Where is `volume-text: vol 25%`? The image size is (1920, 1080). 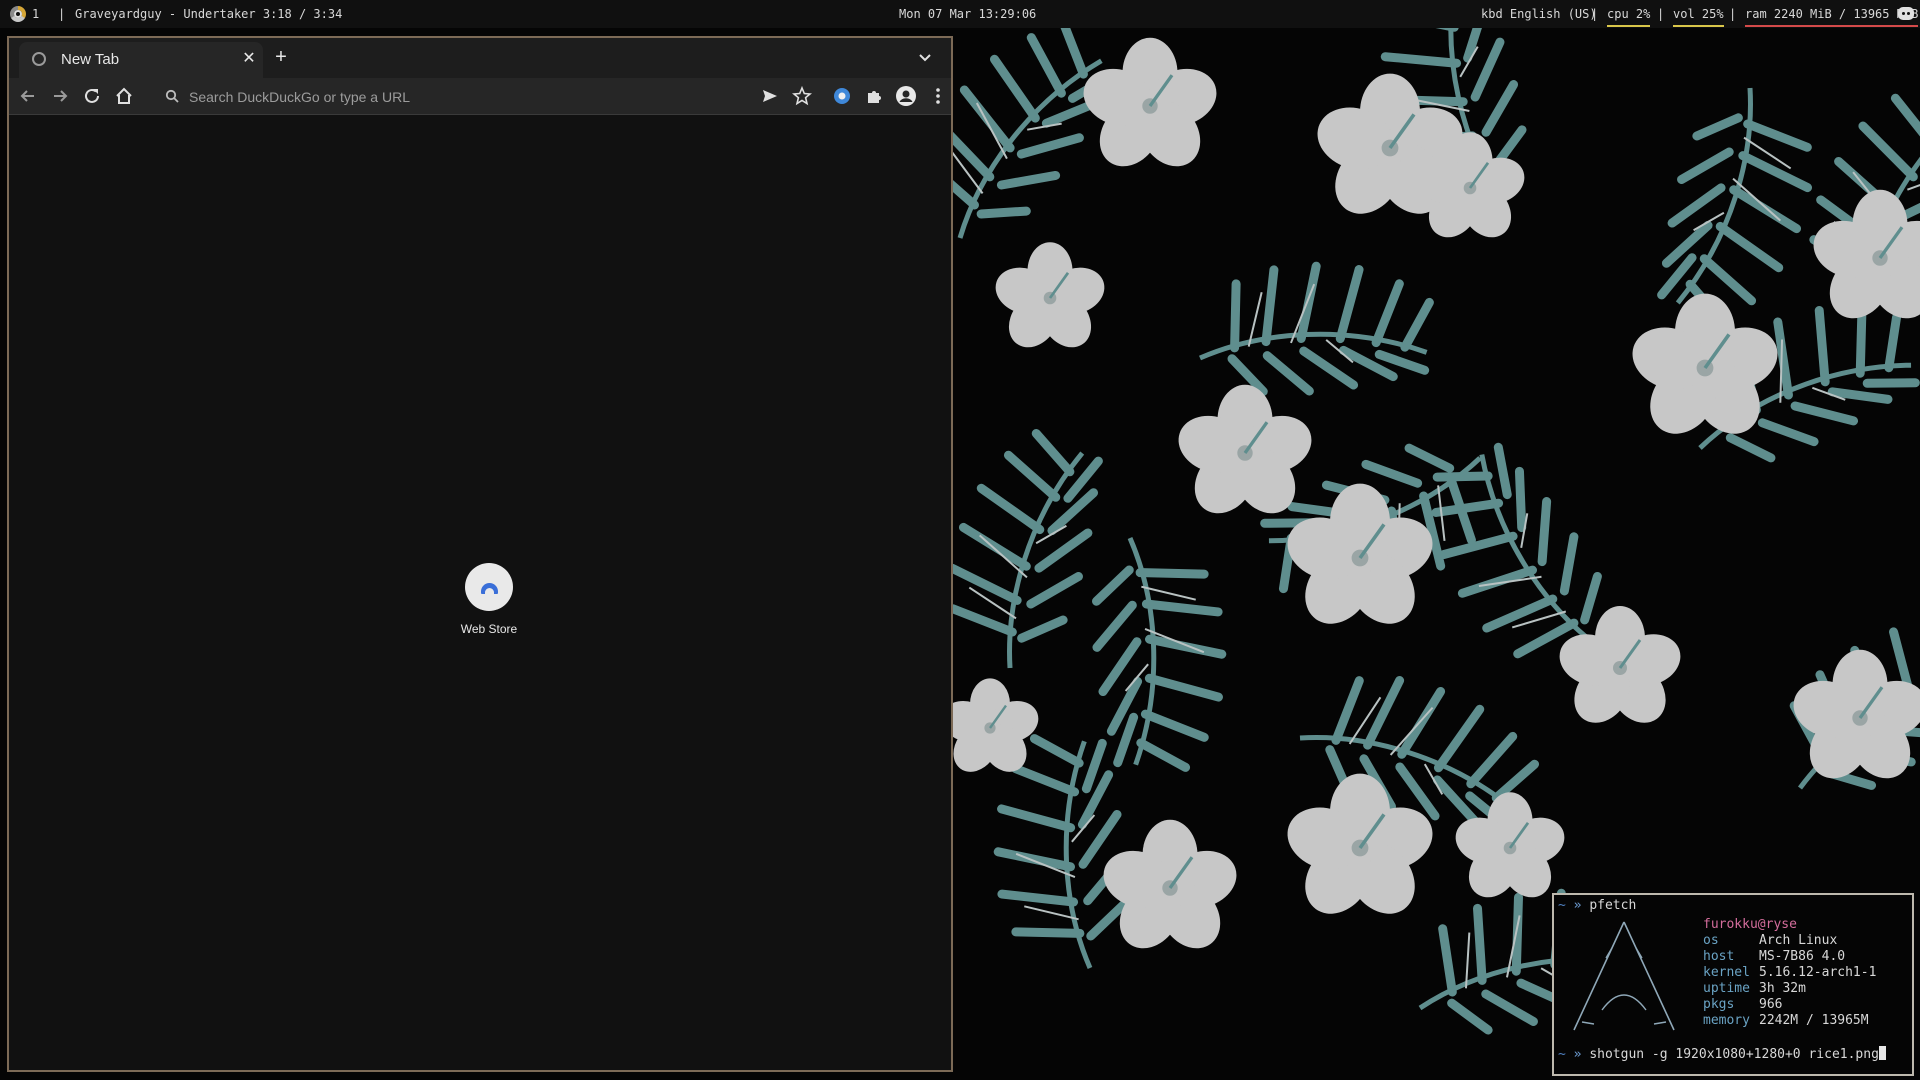 volume-text: vol 25% is located at coordinates (1698, 14).